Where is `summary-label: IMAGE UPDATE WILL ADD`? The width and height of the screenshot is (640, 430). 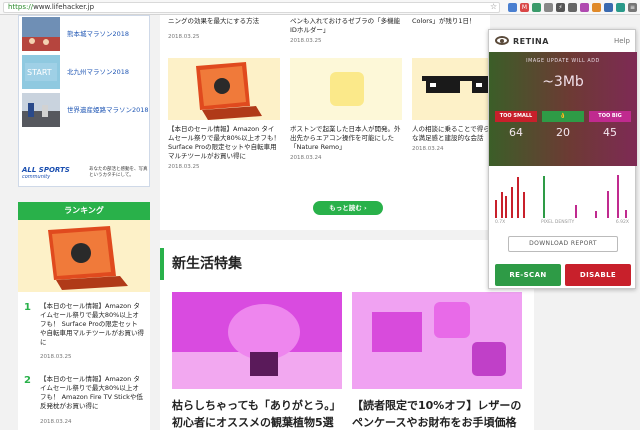 summary-label: IMAGE UPDATE WILL ADD is located at coordinates (563, 61).